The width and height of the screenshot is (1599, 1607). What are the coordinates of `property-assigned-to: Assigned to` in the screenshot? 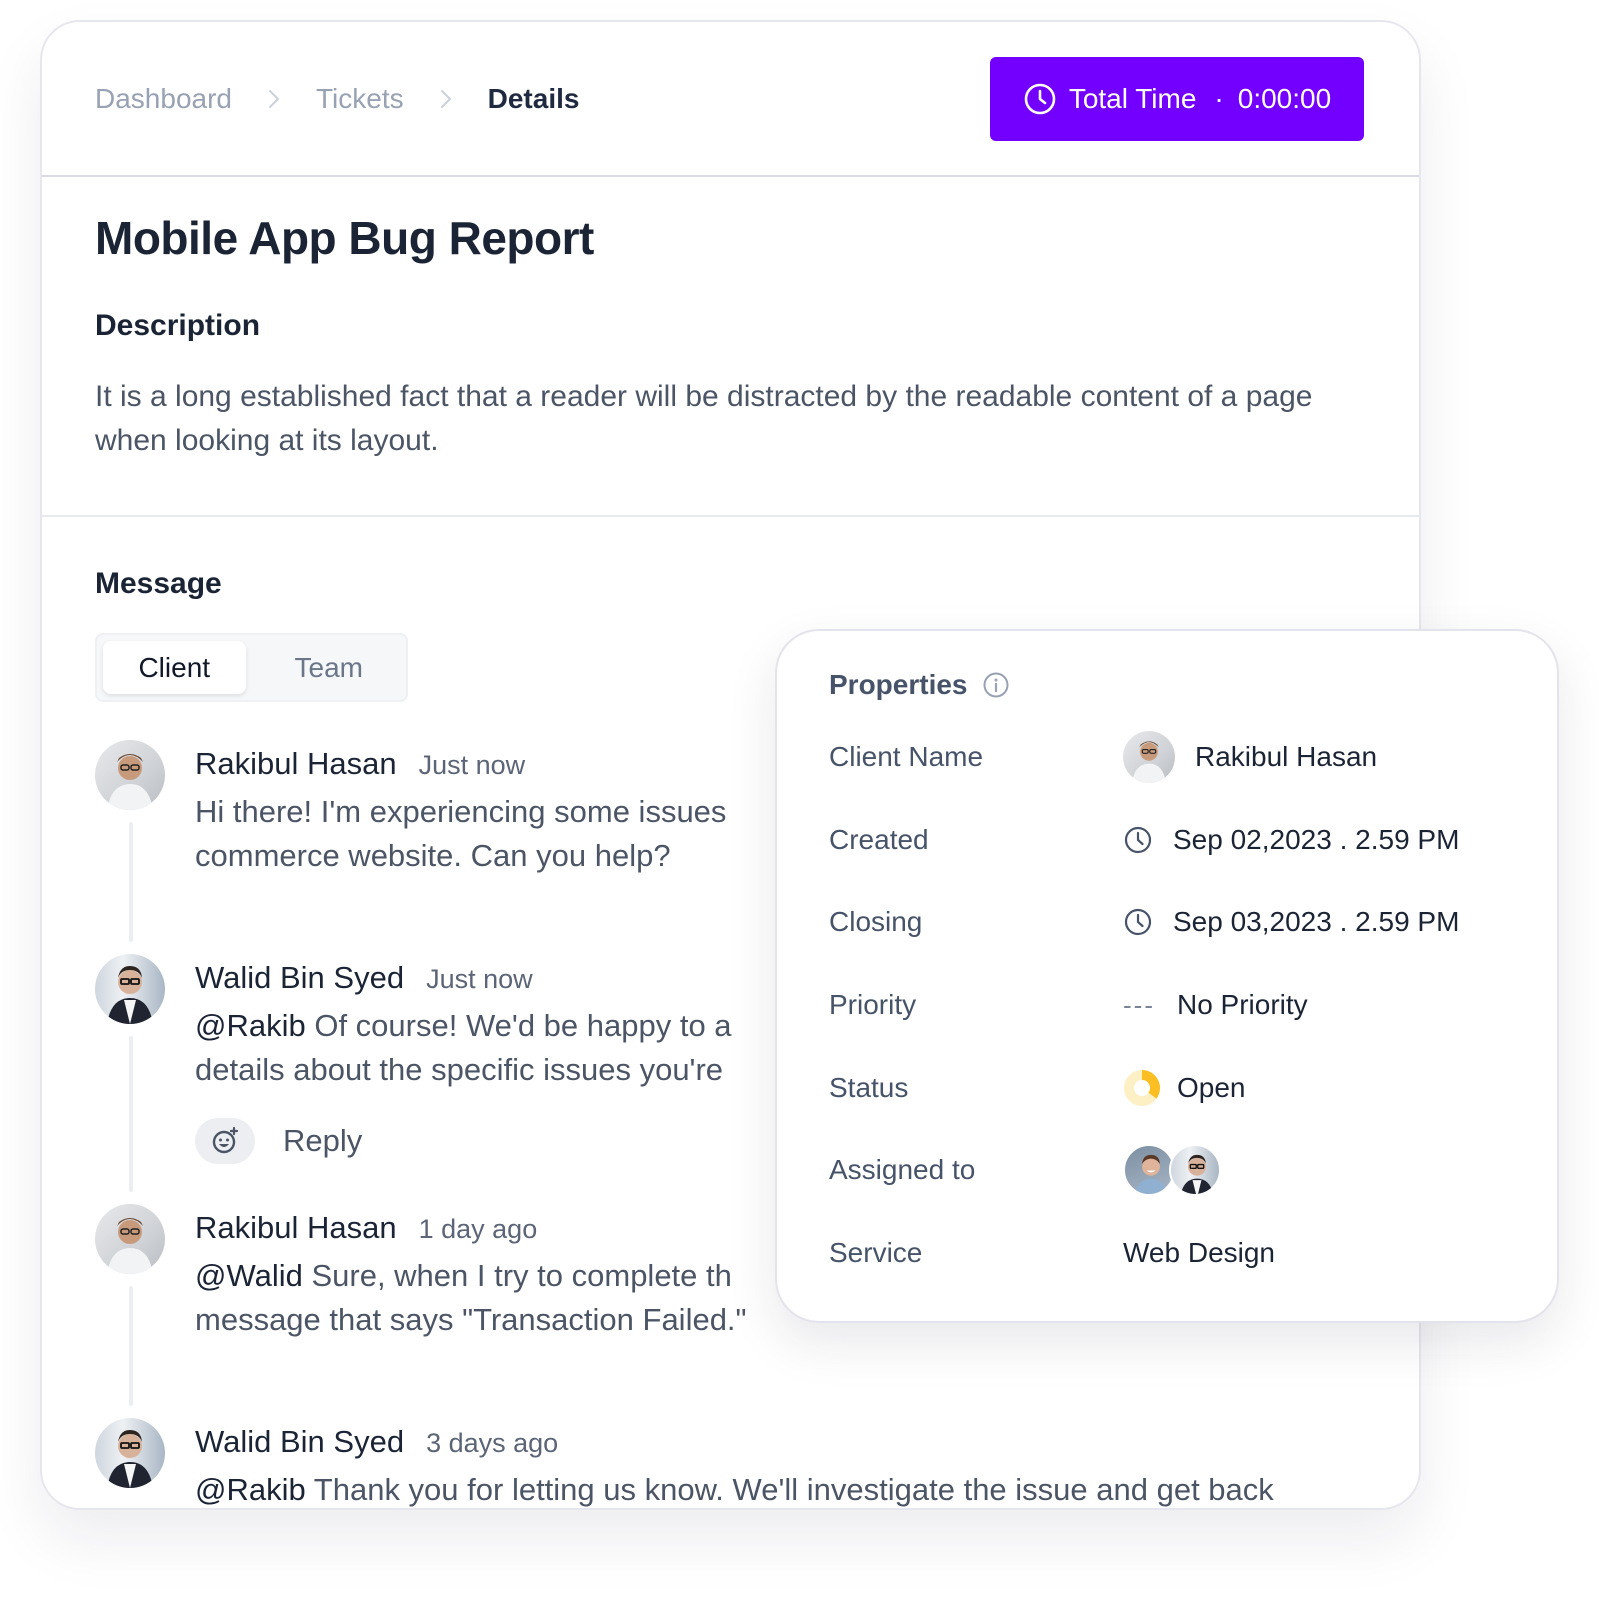 It's located at (1193, 1170).